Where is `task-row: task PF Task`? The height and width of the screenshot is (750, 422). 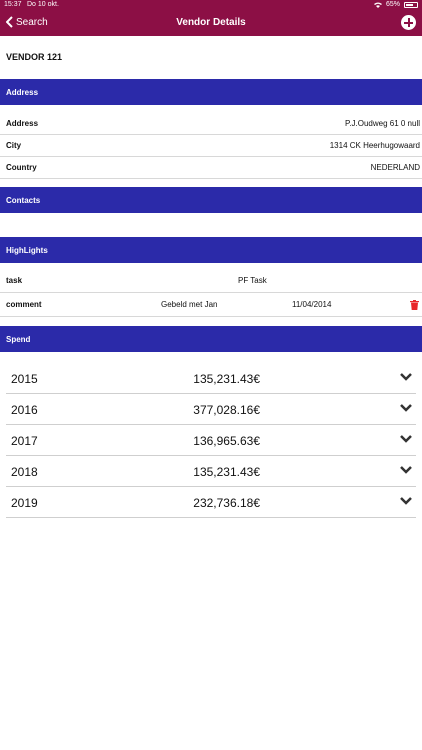 task-row: task PF Task is located at coordinates (211, 280).